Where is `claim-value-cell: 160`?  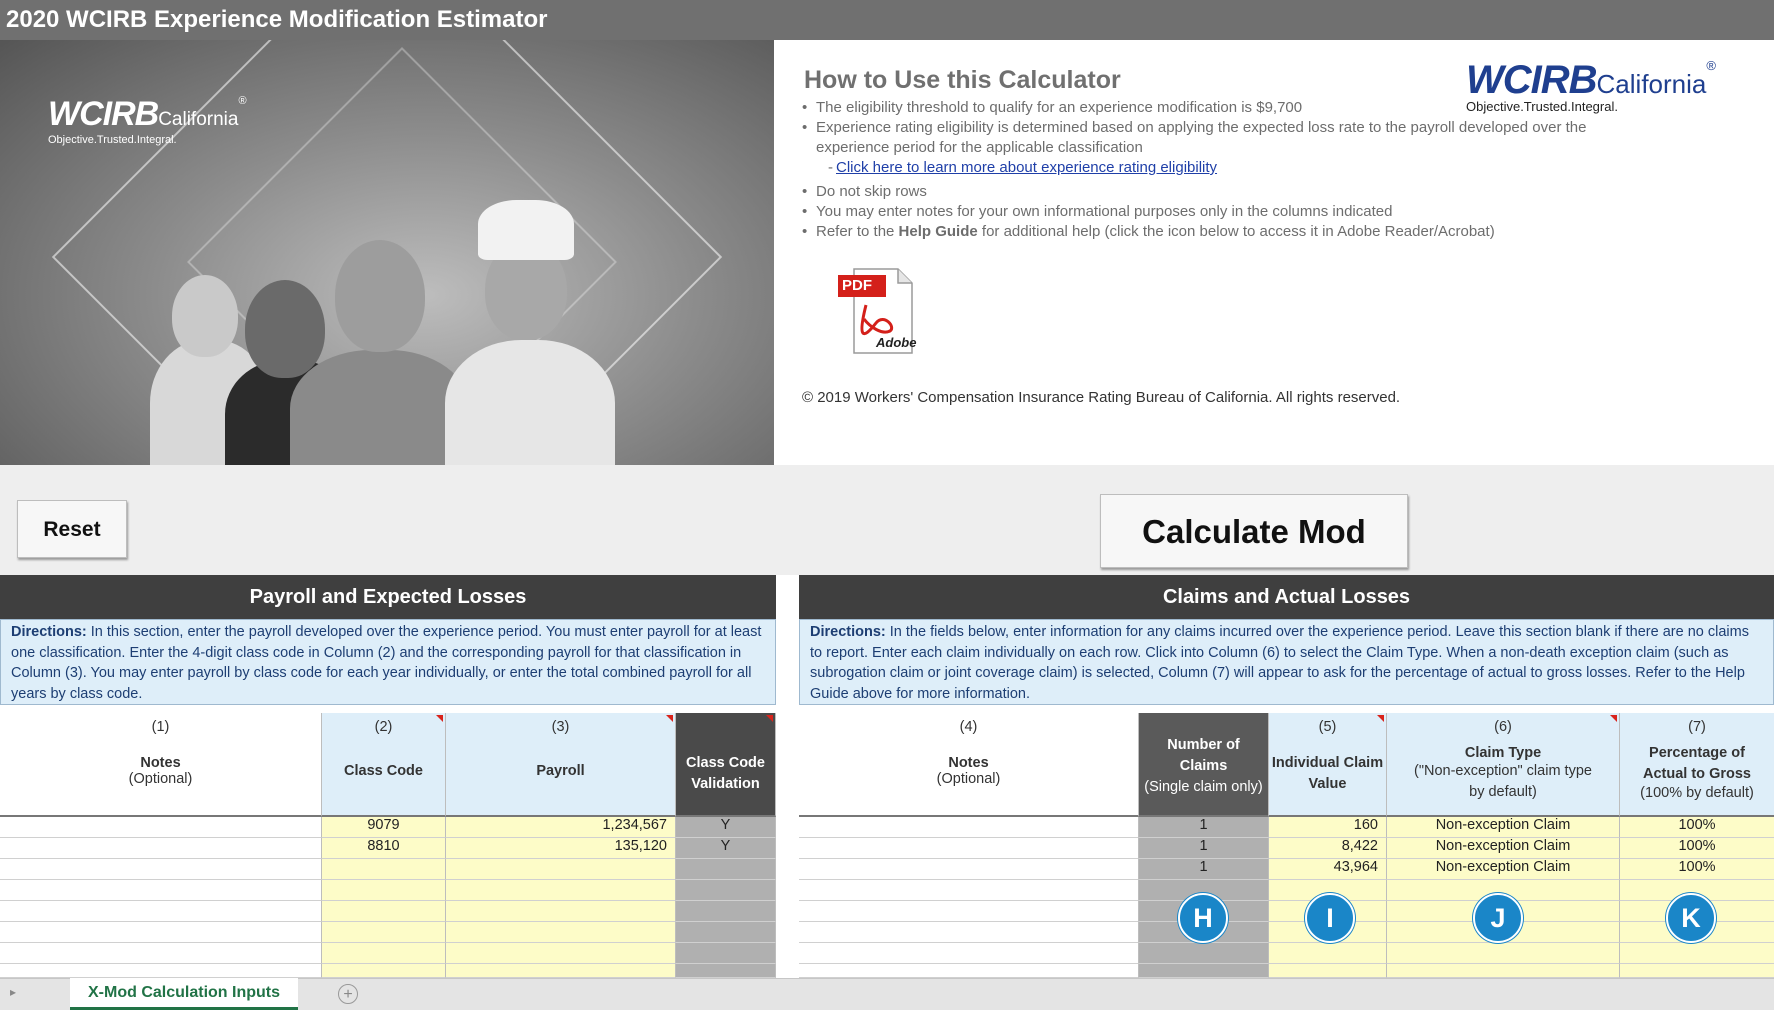
claim-value-cell: 160 is located at coordinates (1328, 827).